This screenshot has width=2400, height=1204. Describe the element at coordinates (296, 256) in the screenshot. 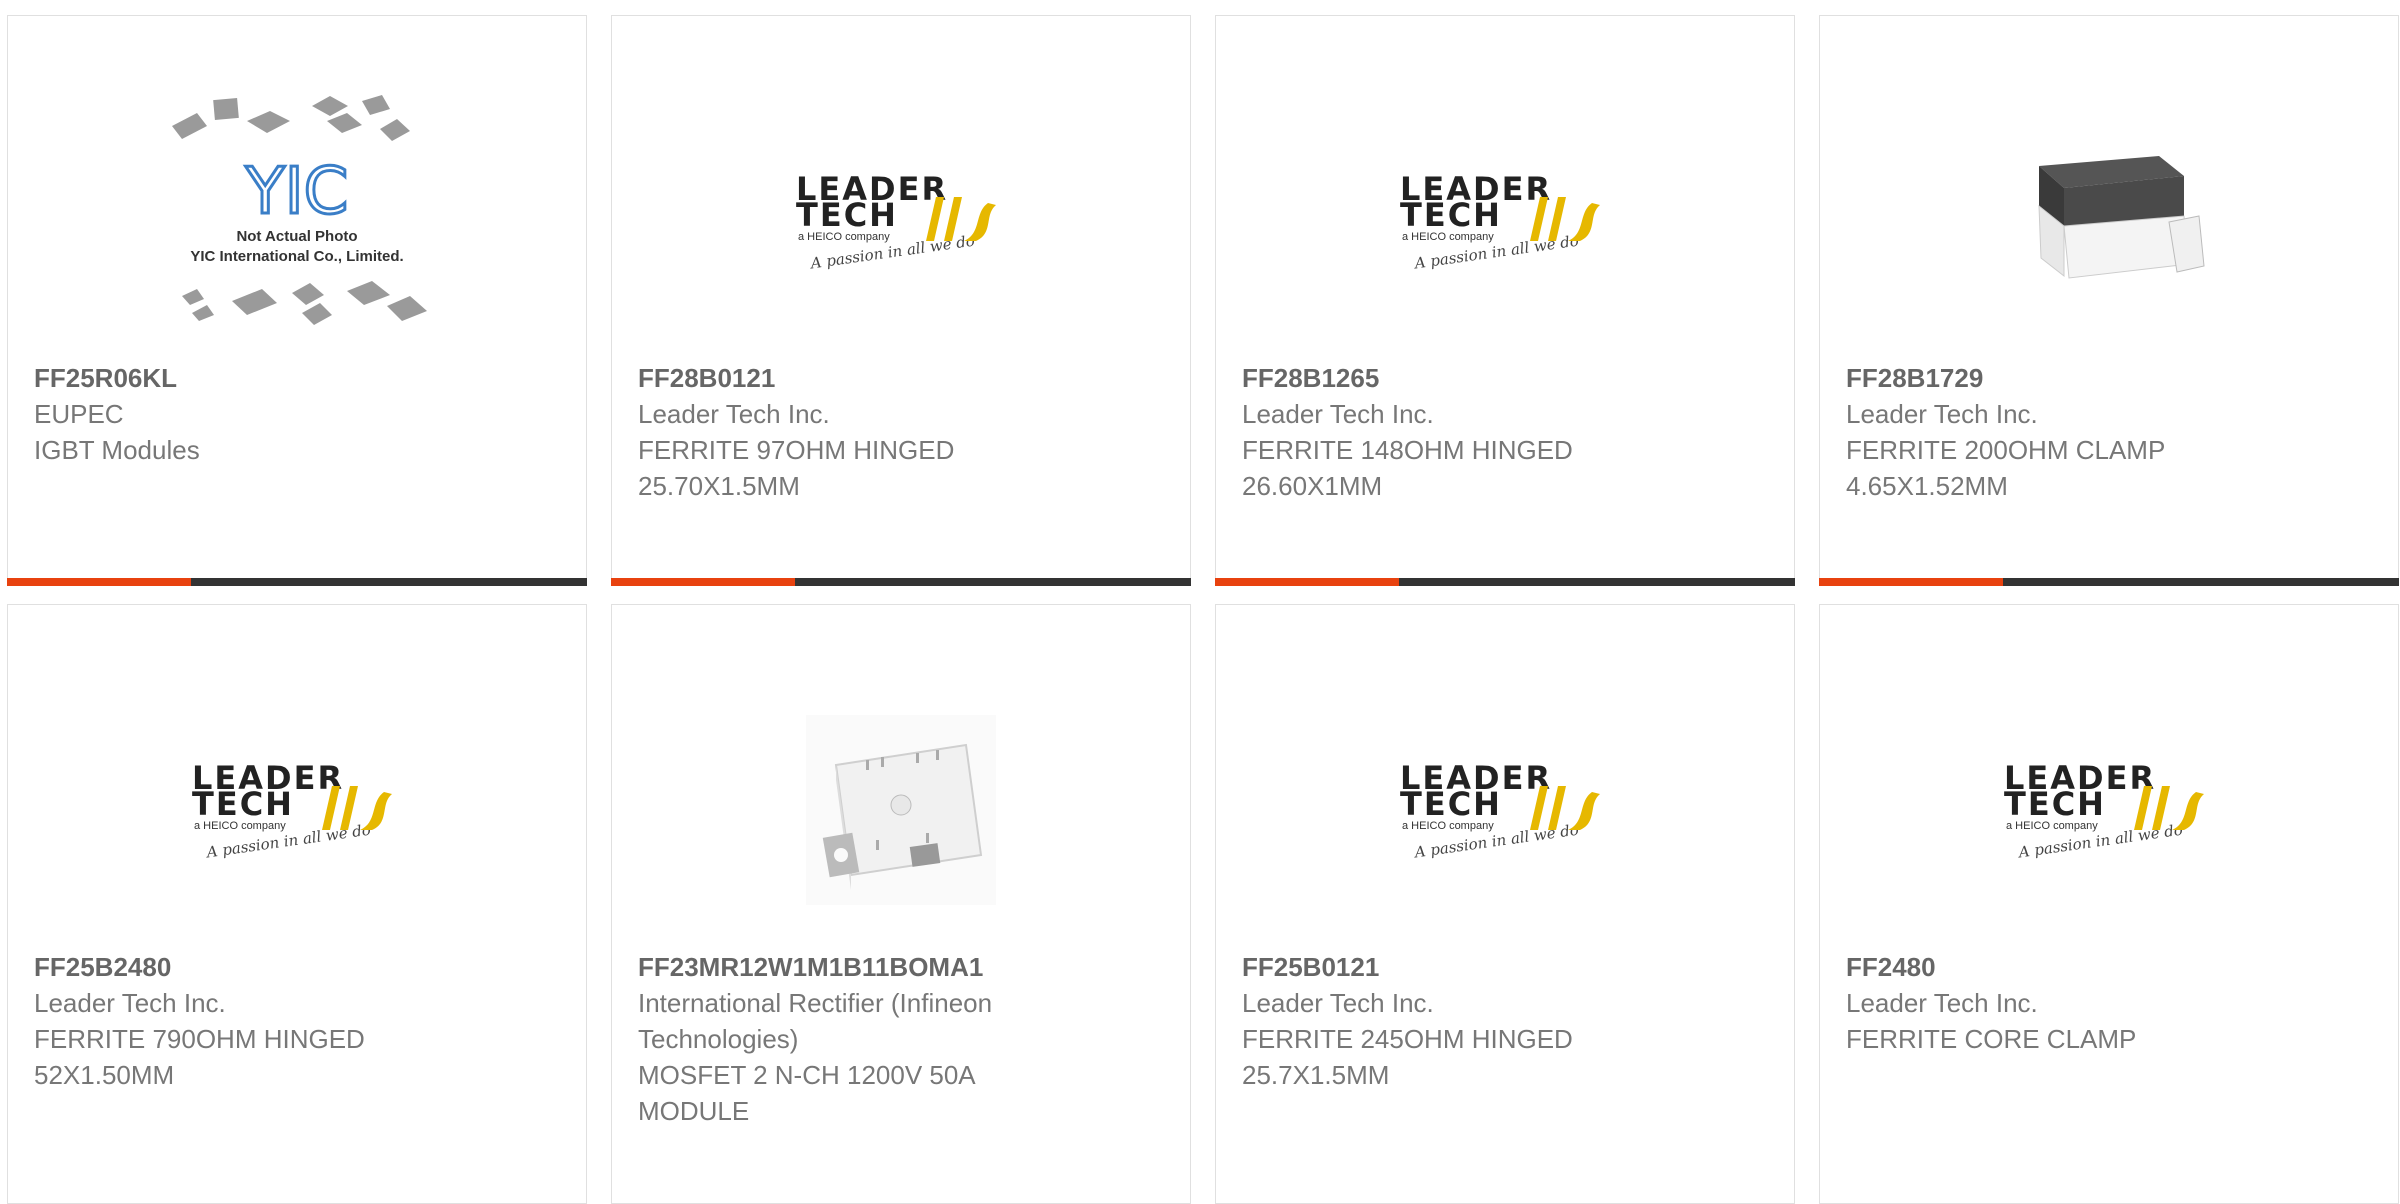

I see `placeholder-line-2: YIC International Co., Limited.` at that location.